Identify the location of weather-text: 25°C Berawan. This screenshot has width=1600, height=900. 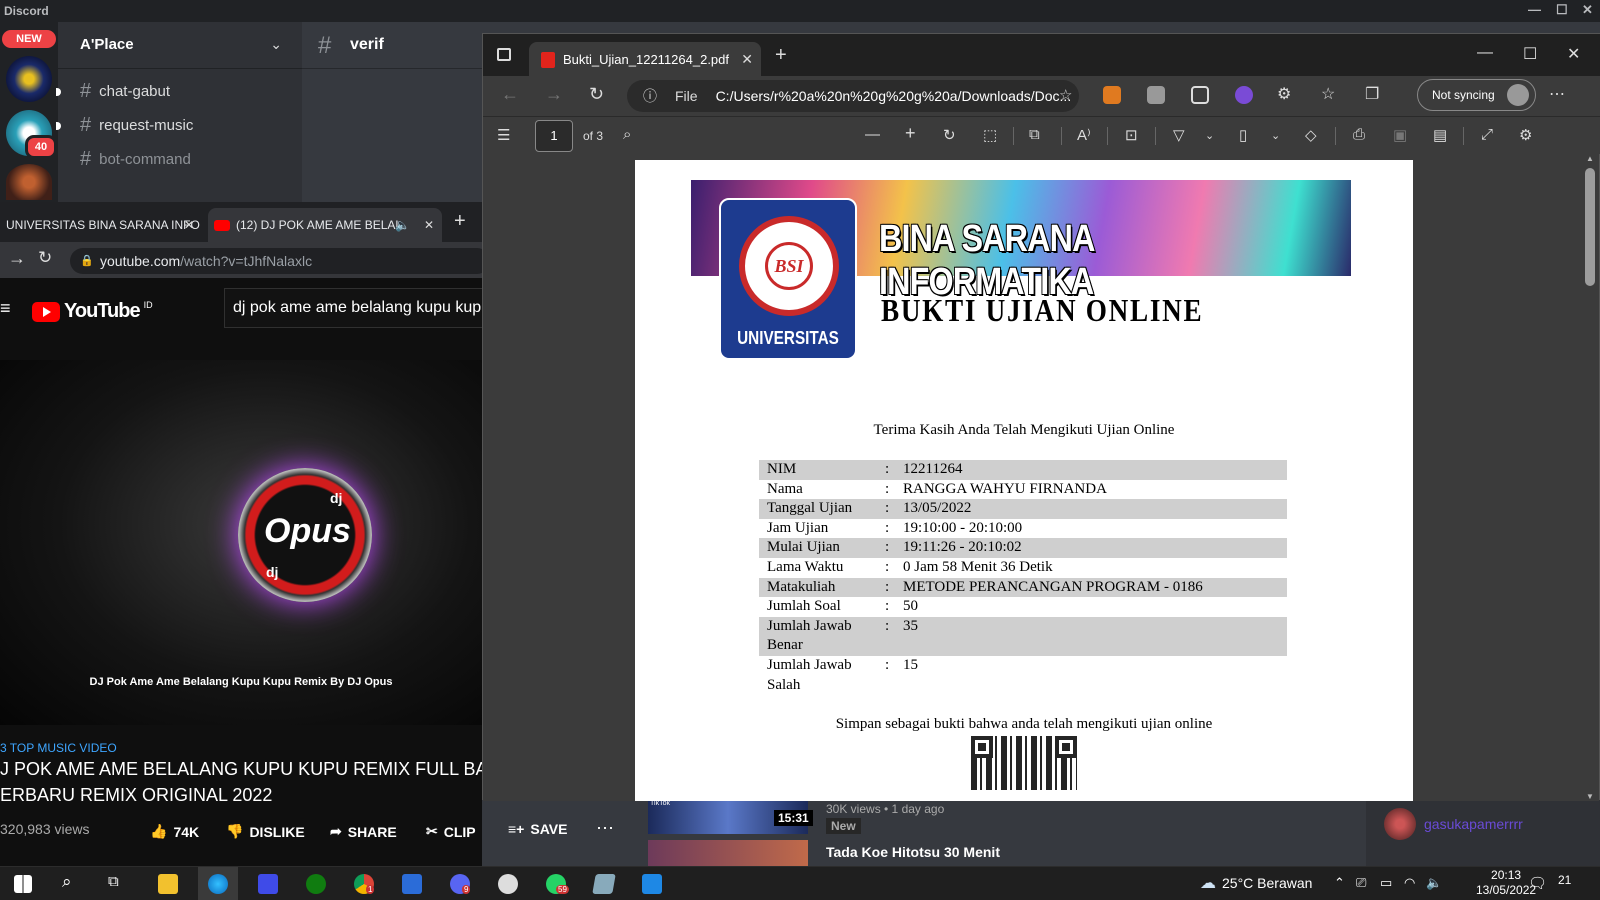
(1267, 883).